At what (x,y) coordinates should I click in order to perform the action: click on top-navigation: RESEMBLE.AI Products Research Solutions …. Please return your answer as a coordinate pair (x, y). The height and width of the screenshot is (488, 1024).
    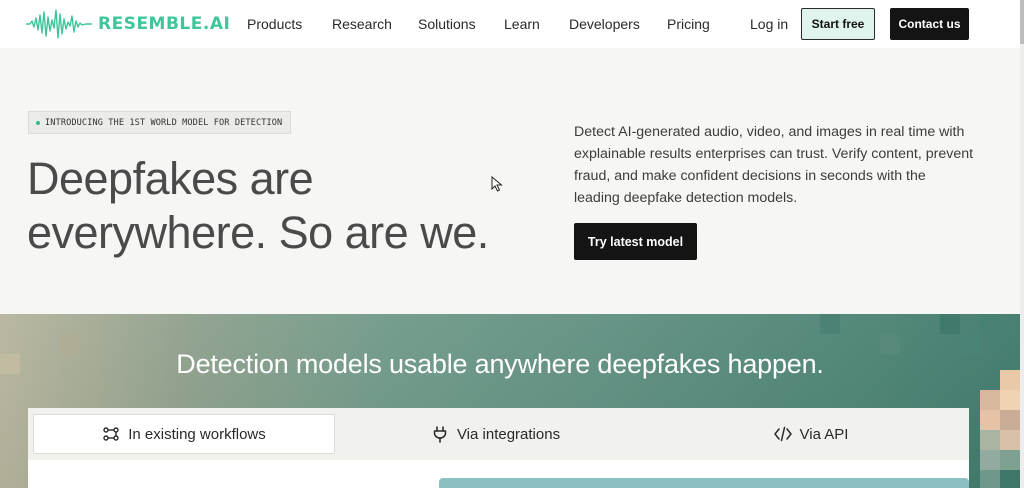
    Looking at the image, I should click on (512, 24).